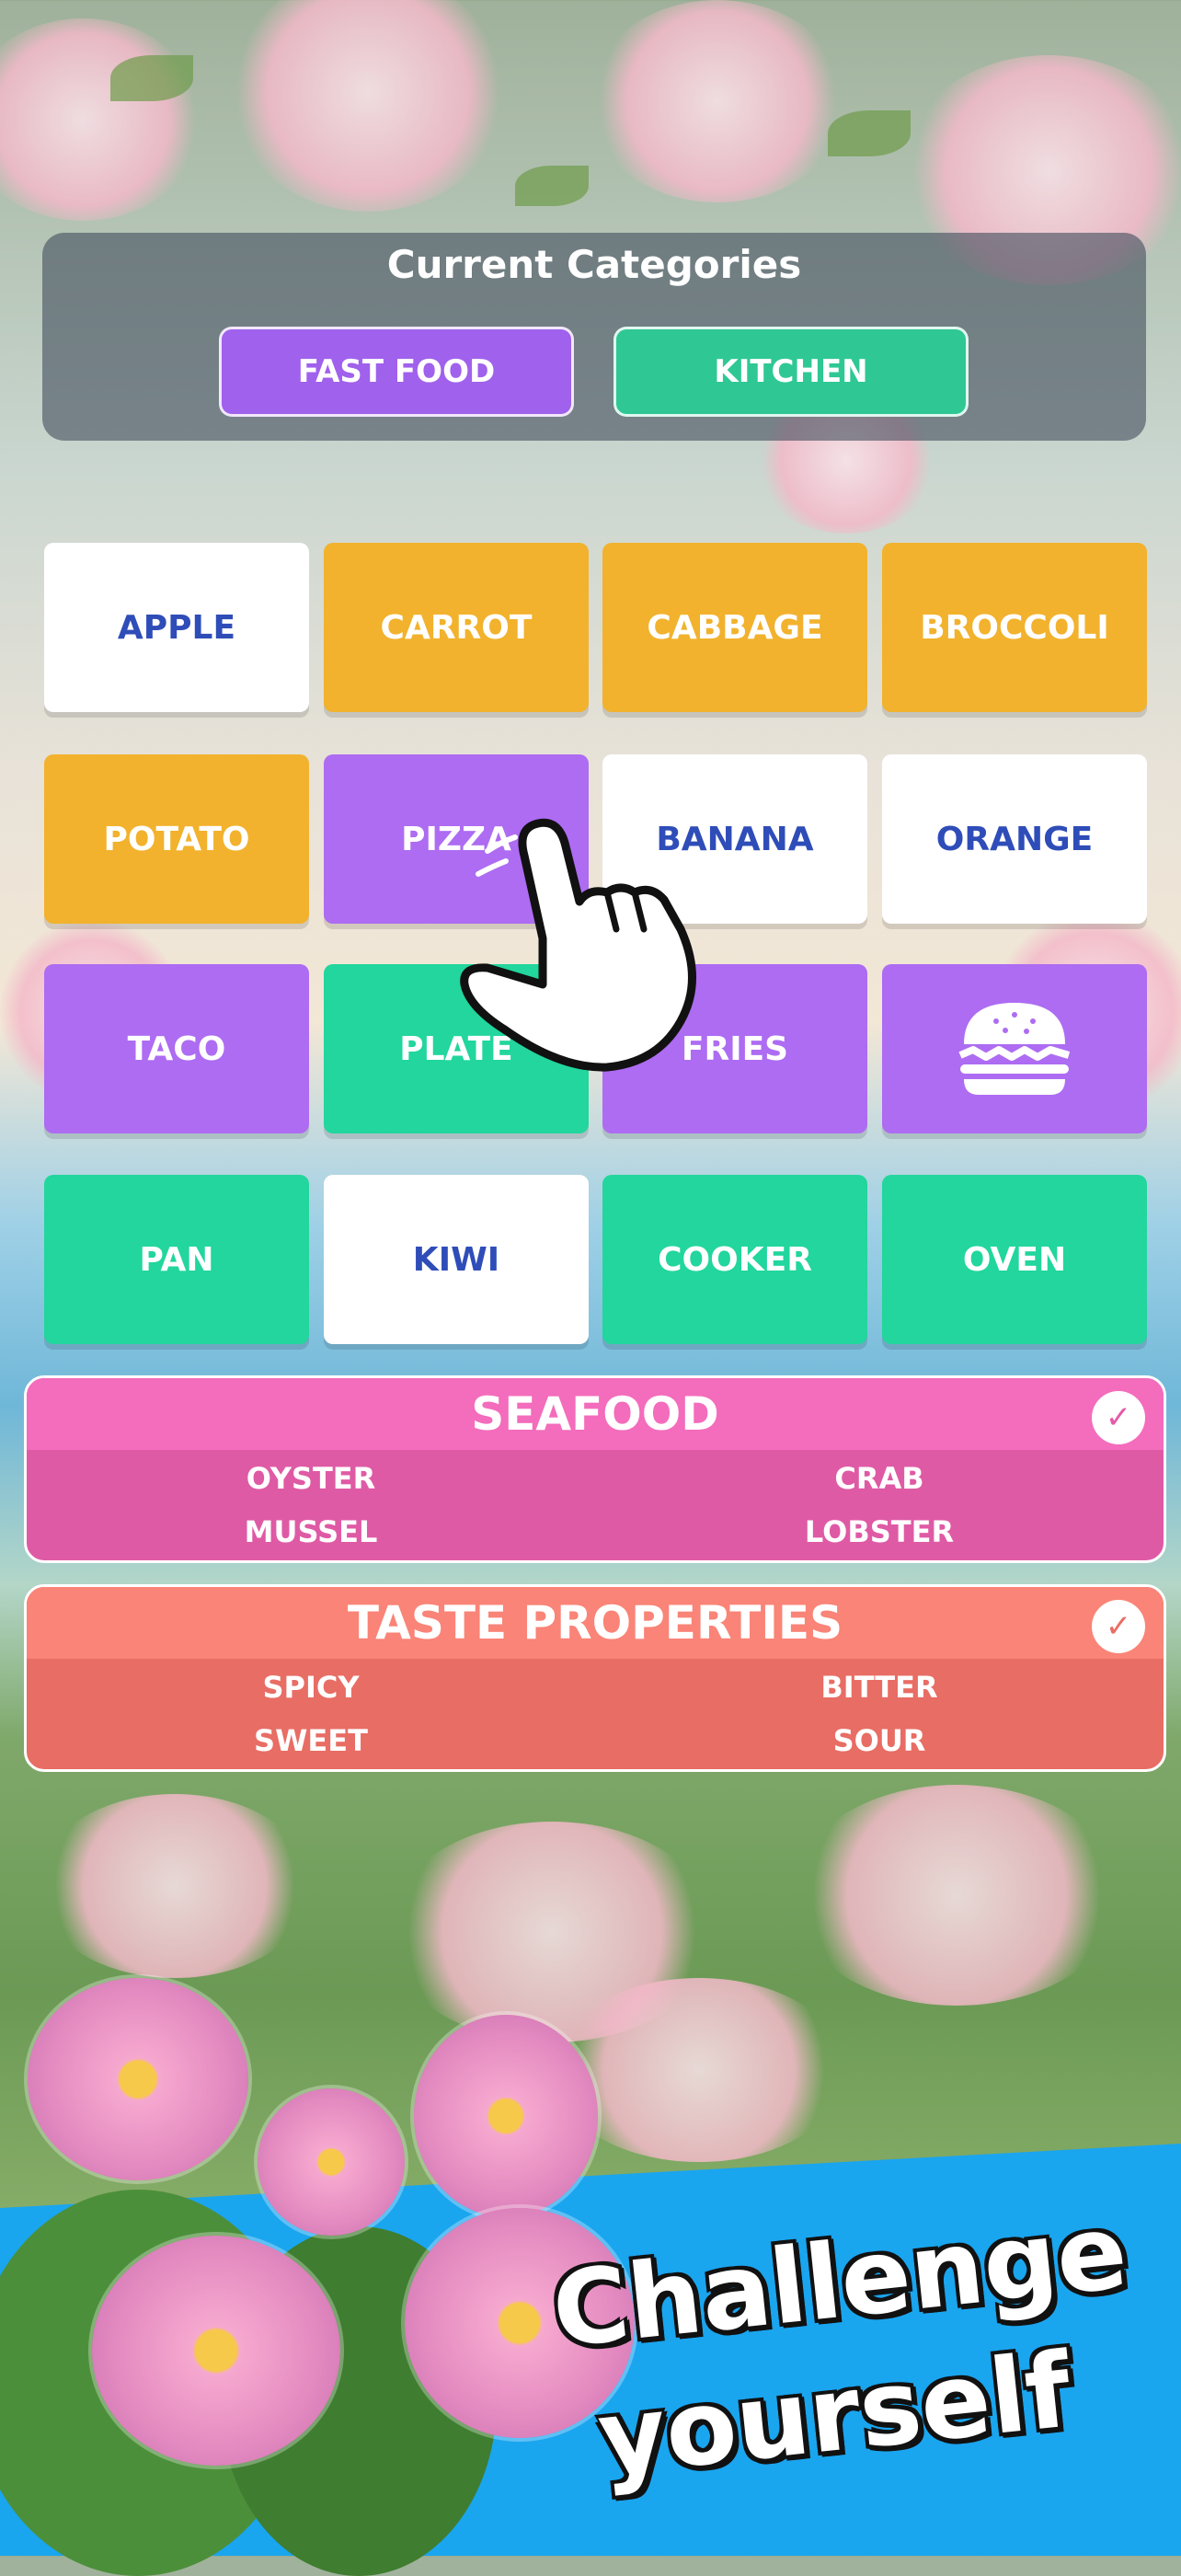 This screenshot has height=2576, width=1181. I want to click on word-tile: BROCCOLI, so click(1014, 627).